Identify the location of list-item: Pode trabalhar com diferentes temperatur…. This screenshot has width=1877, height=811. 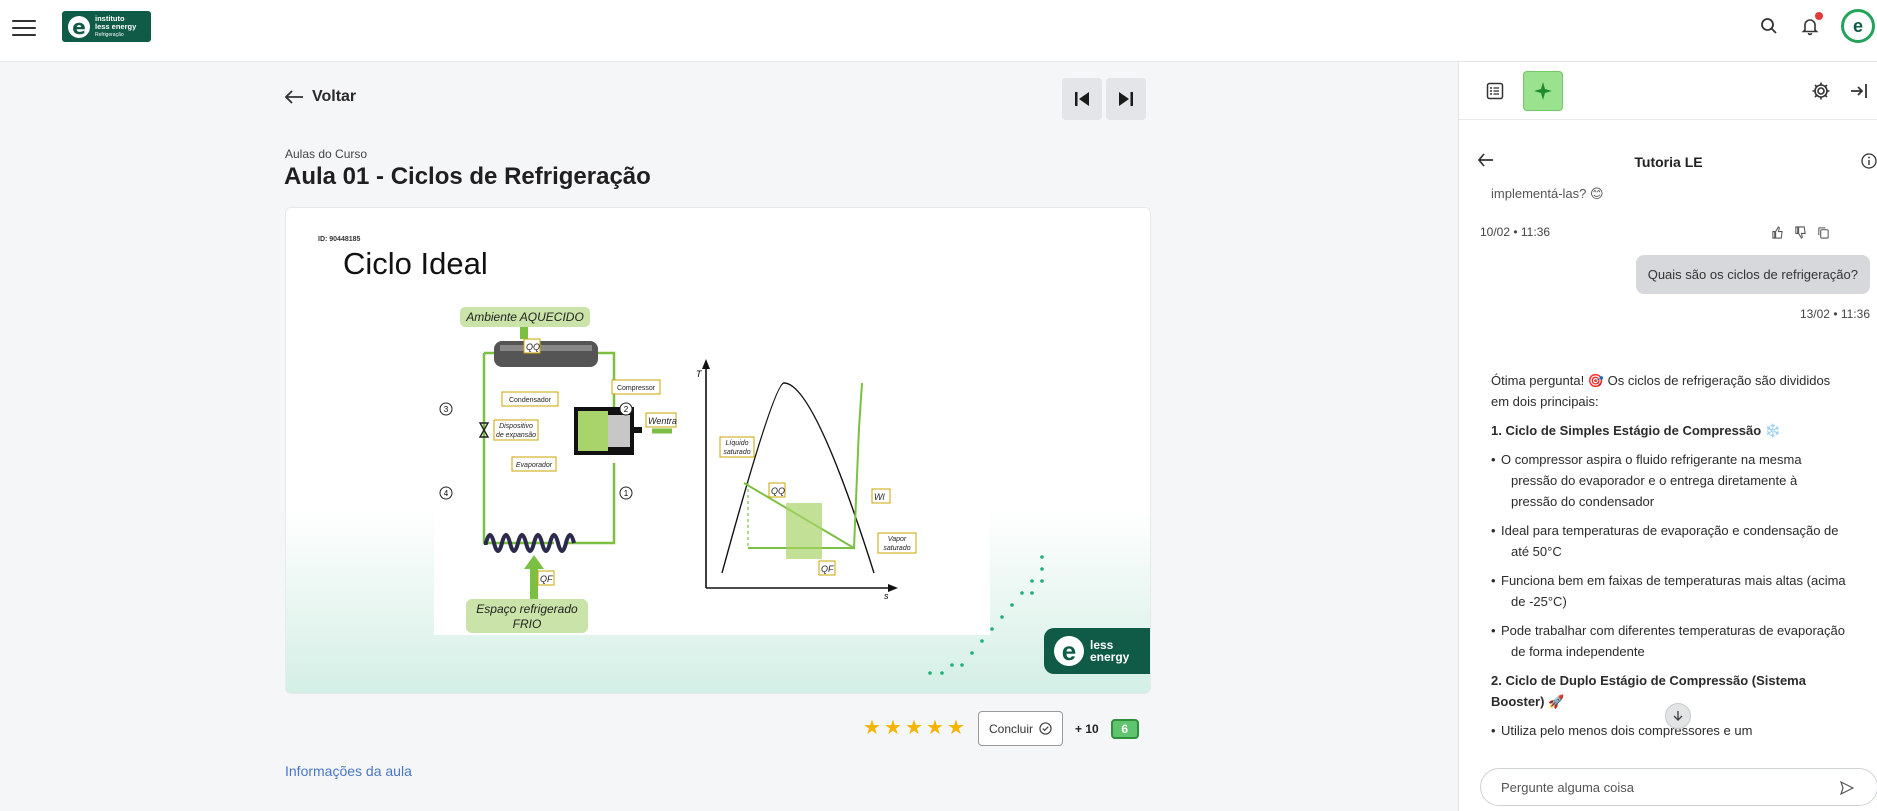
(1668, 641).